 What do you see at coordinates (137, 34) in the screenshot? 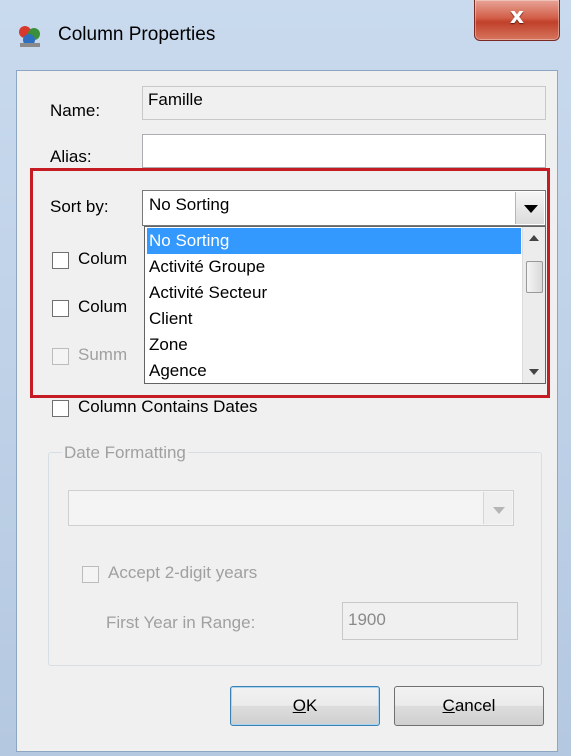
I see `window-title: Column Properties` at bounding box center [137, 34].